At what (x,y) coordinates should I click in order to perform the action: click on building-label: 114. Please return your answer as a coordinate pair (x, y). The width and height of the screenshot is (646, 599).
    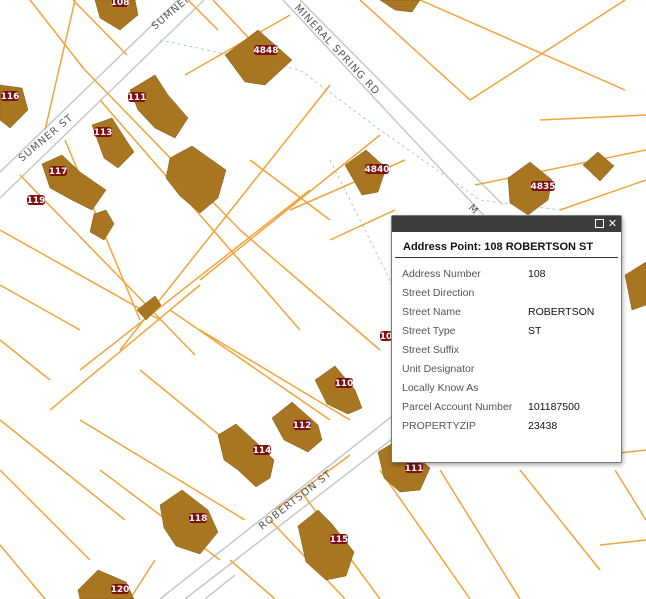
    Looking at the image, I should click on (262, 450).